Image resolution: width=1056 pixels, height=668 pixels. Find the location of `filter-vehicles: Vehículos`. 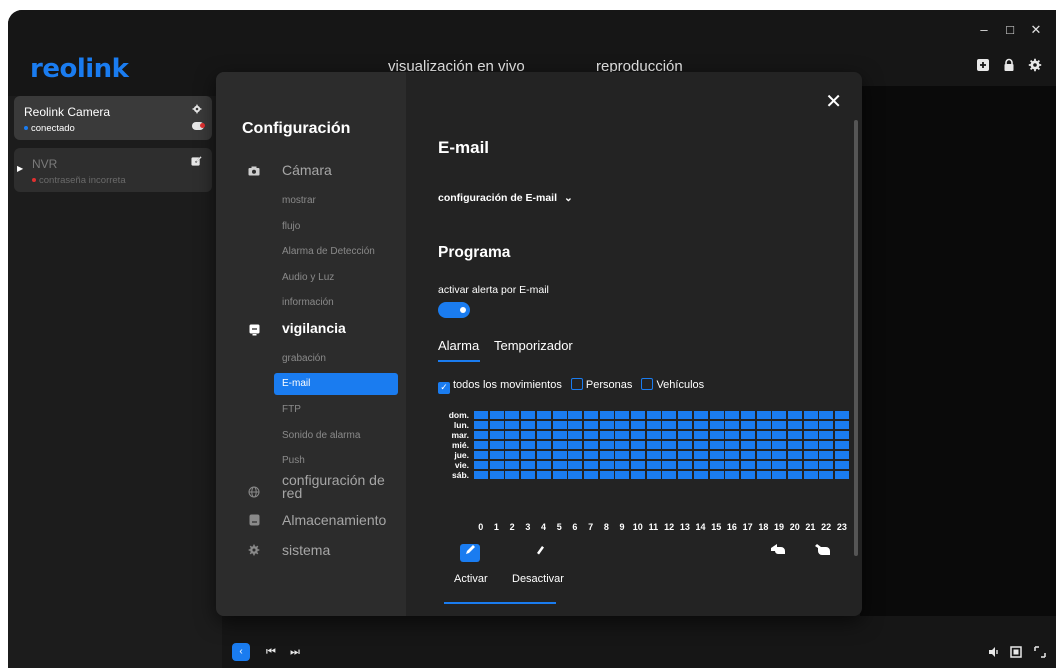

filter-vehicles: Vehículos is located at coordinates (672, 384).